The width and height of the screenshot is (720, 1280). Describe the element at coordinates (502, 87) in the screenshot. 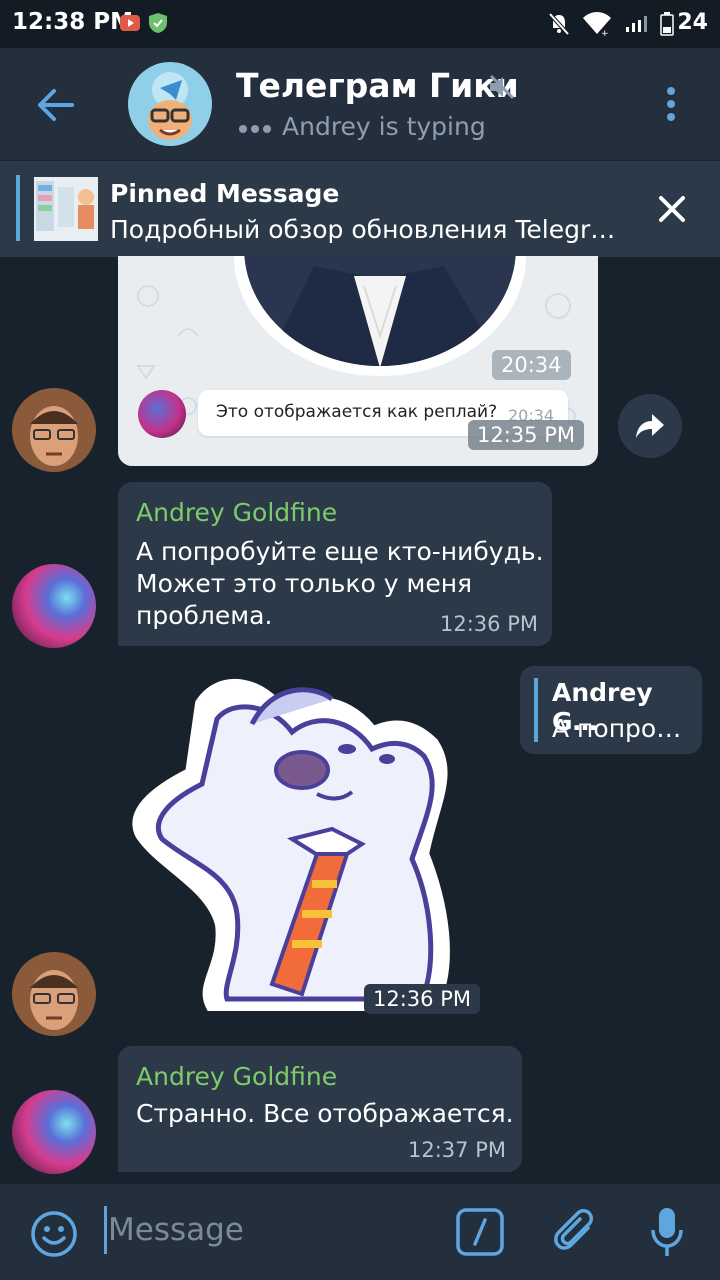

I see `muted-speaker-icon` at that location.